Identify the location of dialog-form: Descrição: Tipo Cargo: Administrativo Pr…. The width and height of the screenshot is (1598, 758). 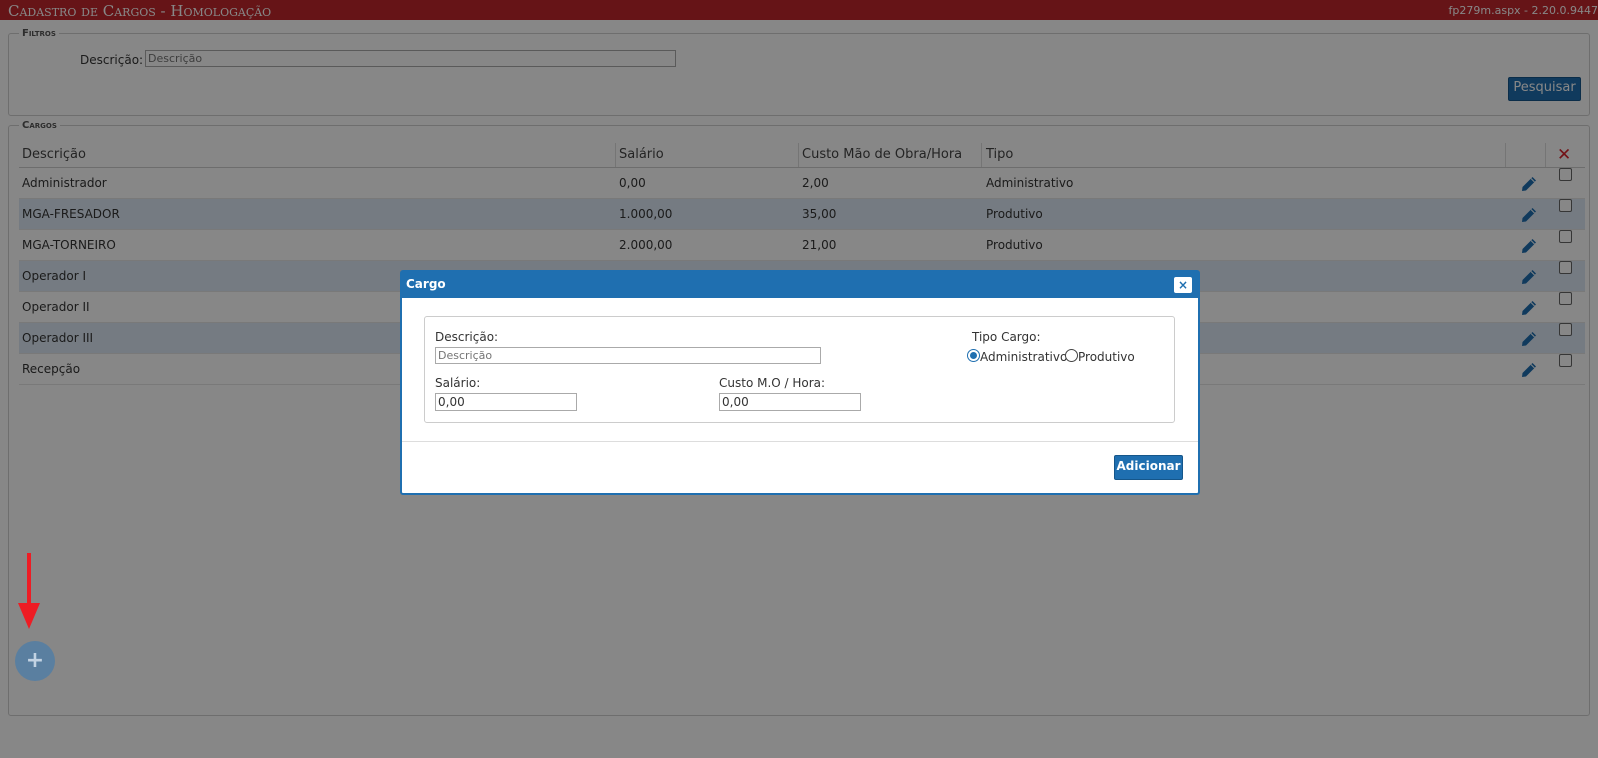
(799, 369).